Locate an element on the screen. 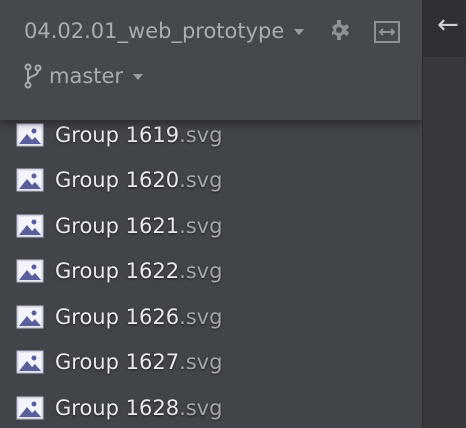  file-name: Group 1620.svg is located at coordinates (138, 180).